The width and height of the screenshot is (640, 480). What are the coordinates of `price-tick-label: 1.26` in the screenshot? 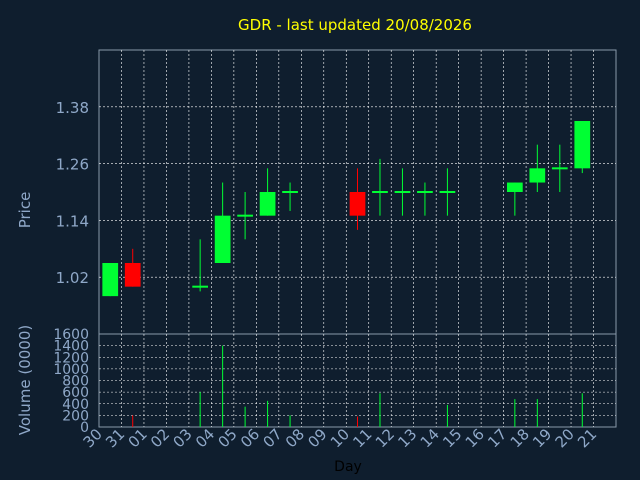 It's located at (72, 165).